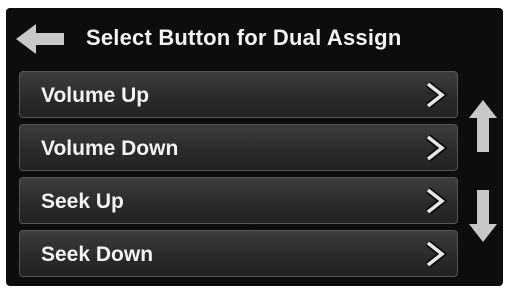 Image resolution: width=509 pixels, height=293 pixels. Describe the element at coordinates (82, 201) in the screenshot. I see `list-item-label: Seek Up` at that location.